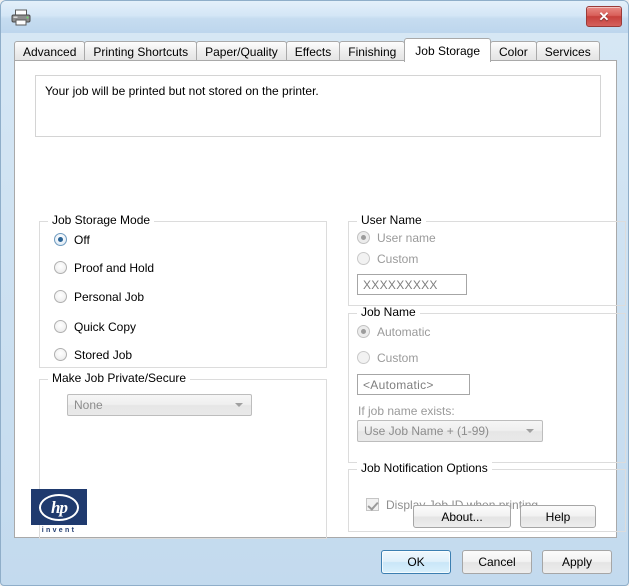  I want to click on tab-label: Color, so click(513, 51).